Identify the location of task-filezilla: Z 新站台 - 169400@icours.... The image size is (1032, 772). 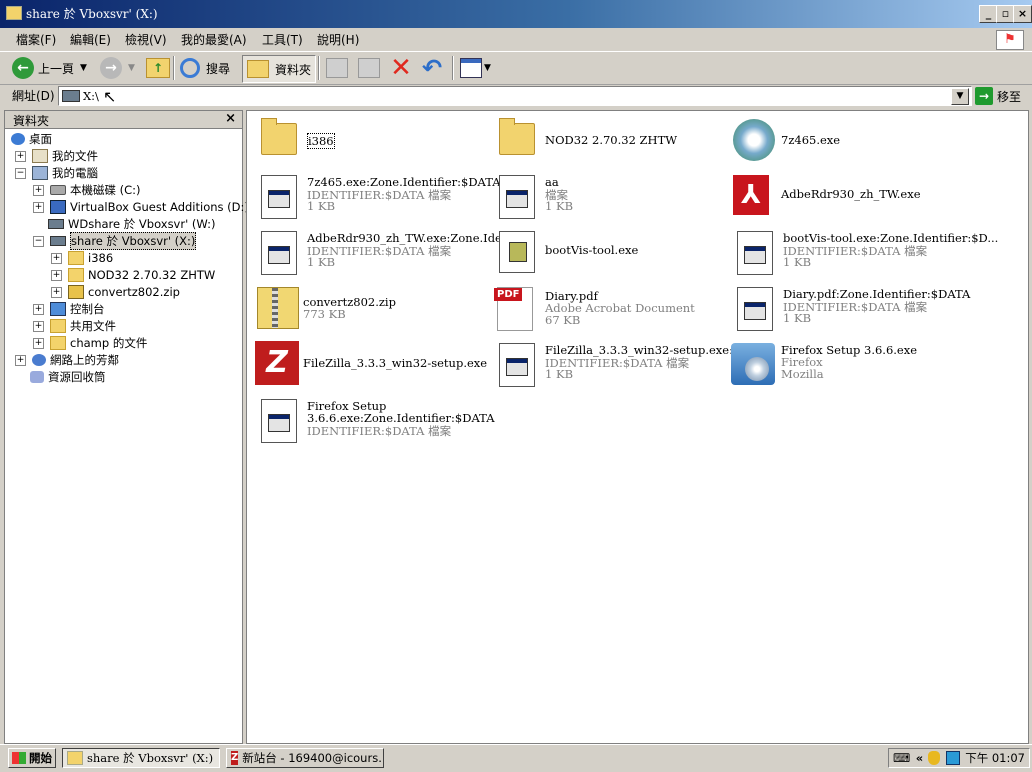
(305, 758).